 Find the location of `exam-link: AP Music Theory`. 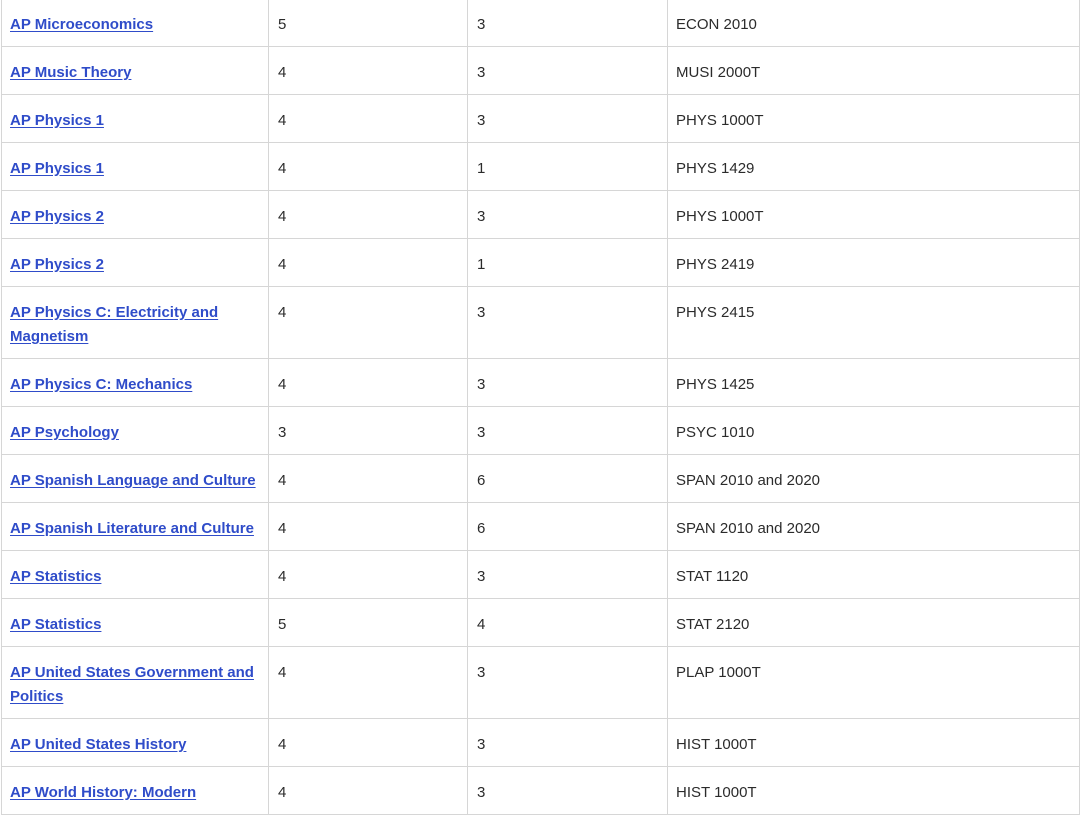

exam-link: AP Music Theory is located at coordinates (70, 72).